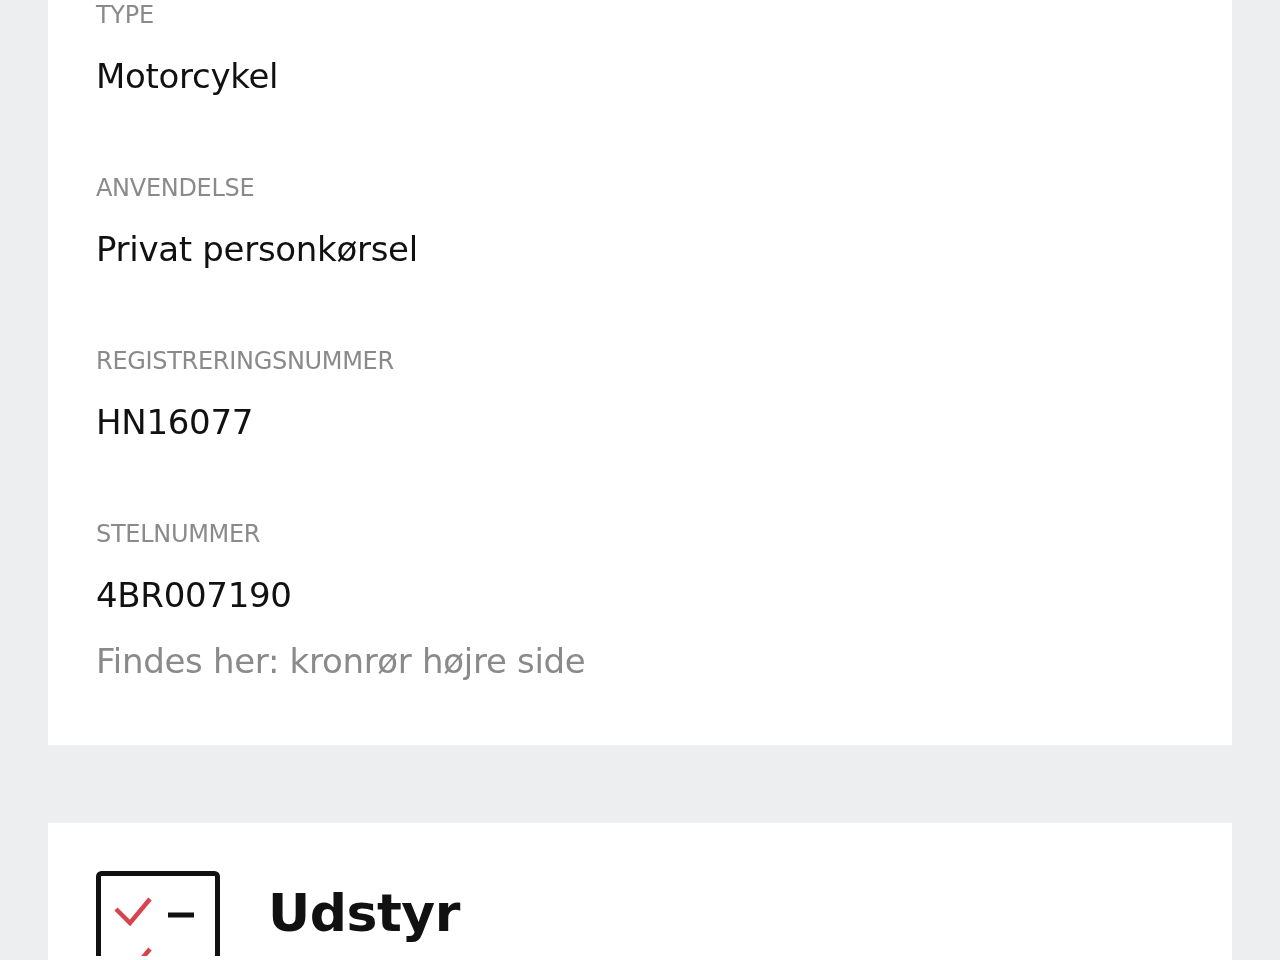 The image size is (1280, 960). I want to click on field-value: HN16077, so click(175, 422).